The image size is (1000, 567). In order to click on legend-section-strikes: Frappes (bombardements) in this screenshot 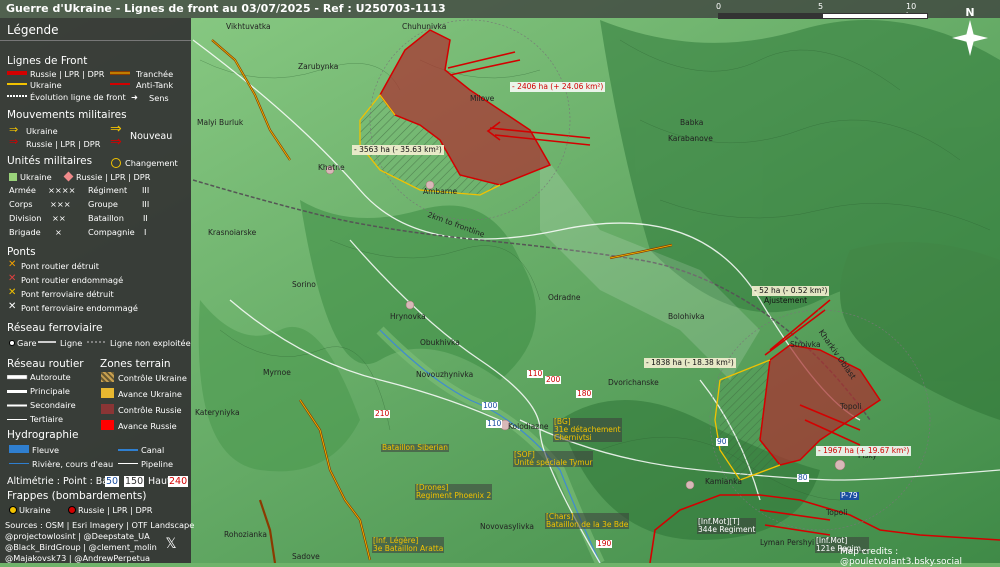, I will do `click(77, 496)`.